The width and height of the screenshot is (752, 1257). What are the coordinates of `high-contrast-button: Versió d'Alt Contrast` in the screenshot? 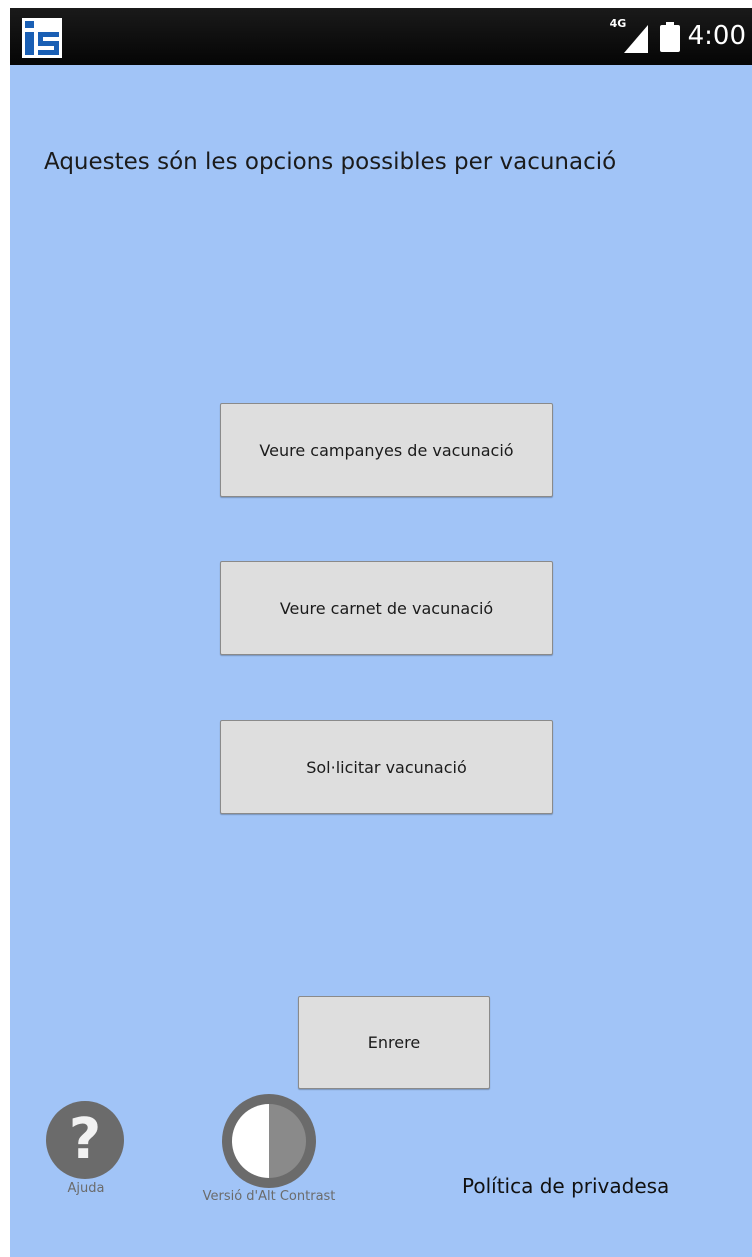 It's located at (269, 1147).